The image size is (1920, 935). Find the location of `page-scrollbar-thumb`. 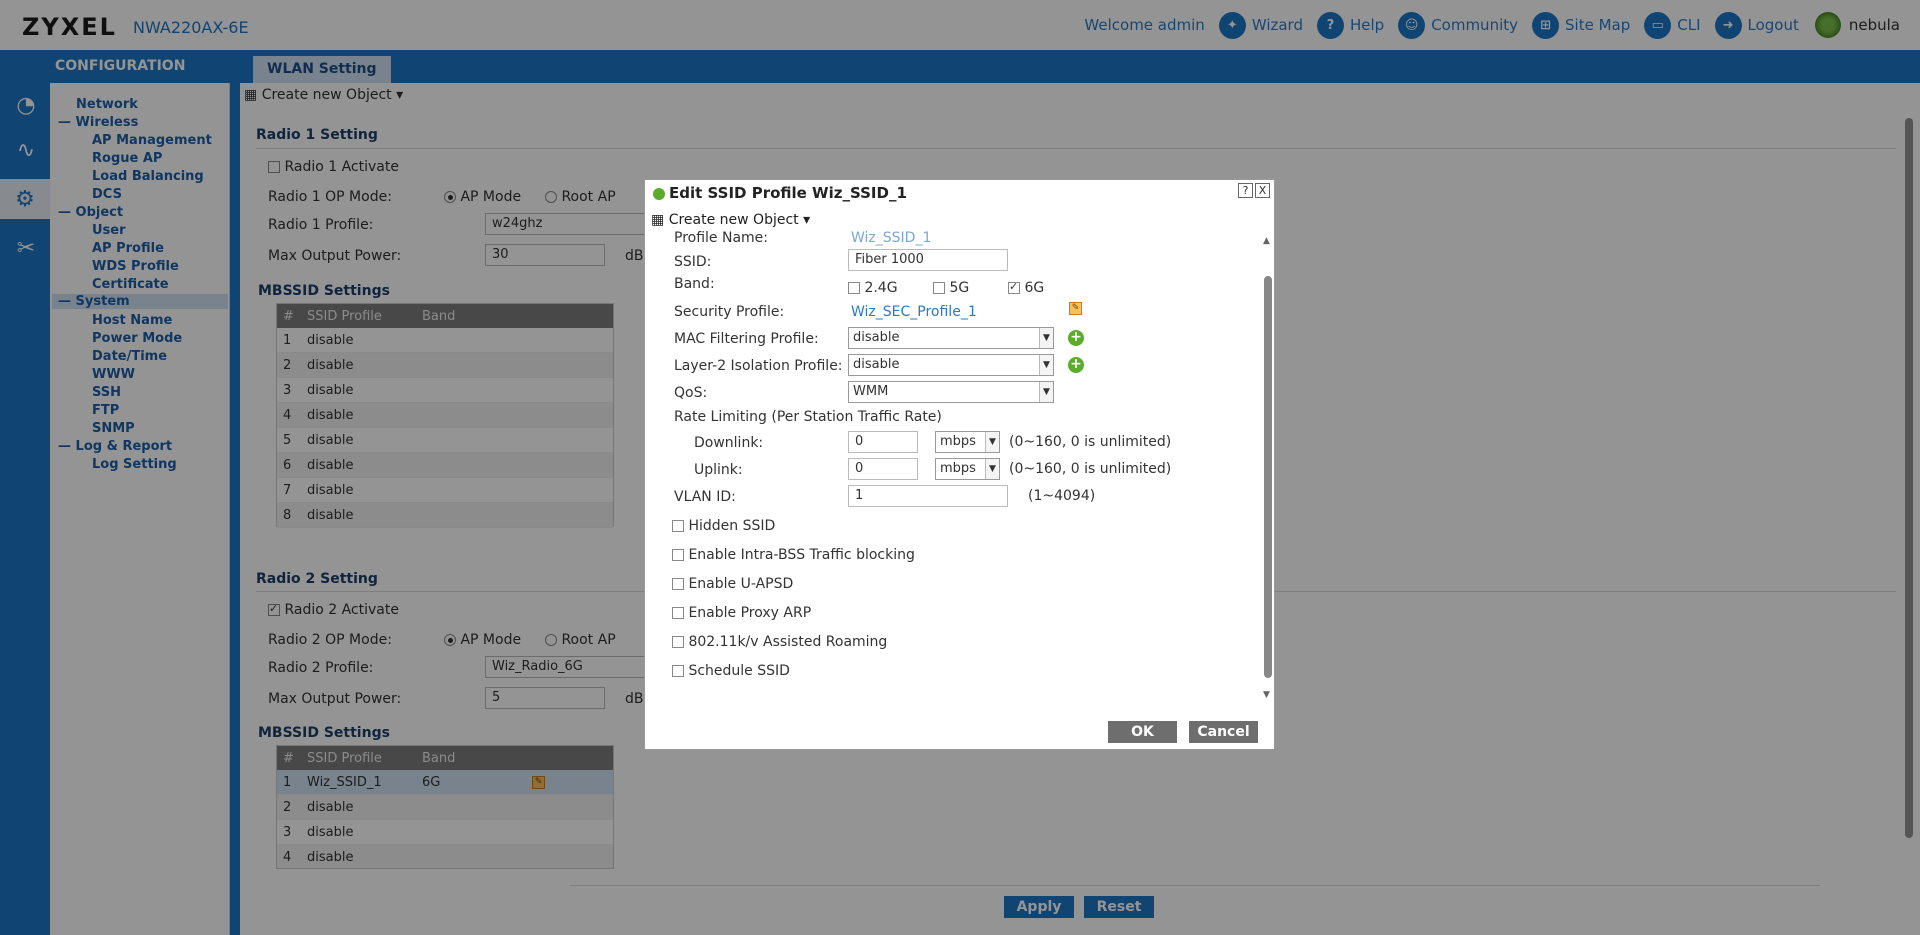

page-scrollbar-thumb is located at coordinates (1909, 478).